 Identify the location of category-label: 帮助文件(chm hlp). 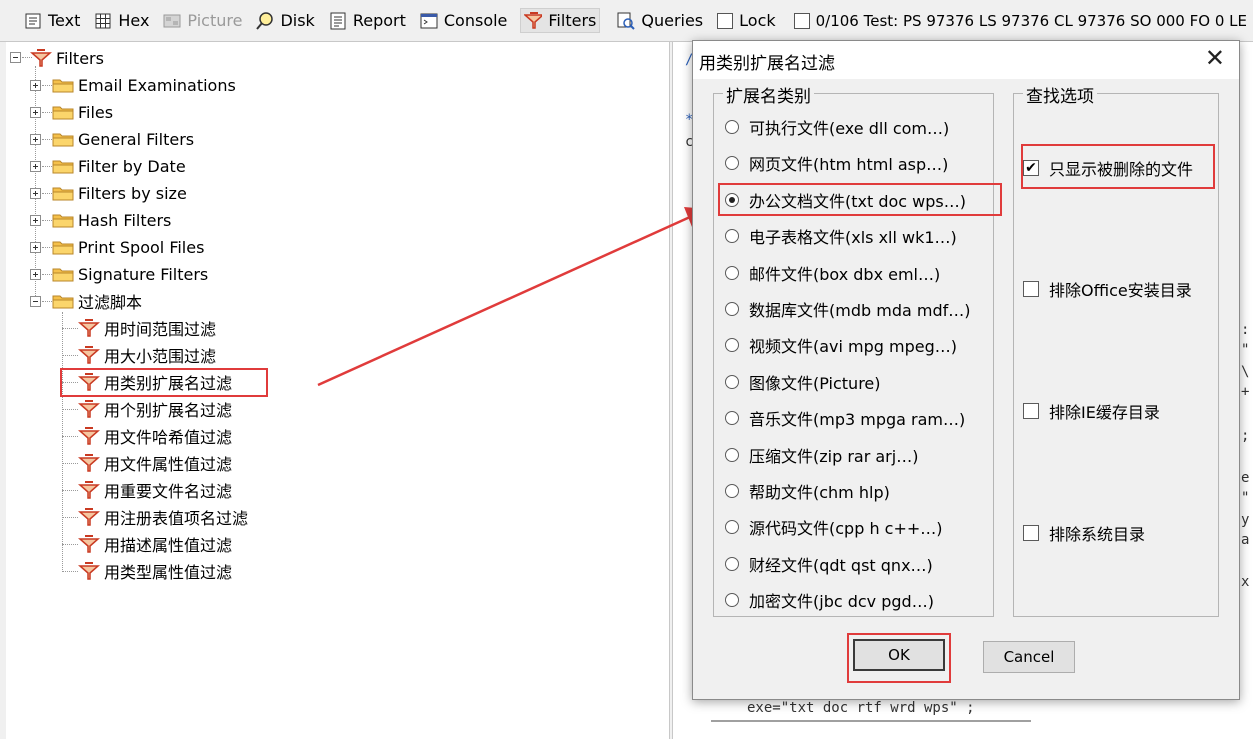
(819, 492).